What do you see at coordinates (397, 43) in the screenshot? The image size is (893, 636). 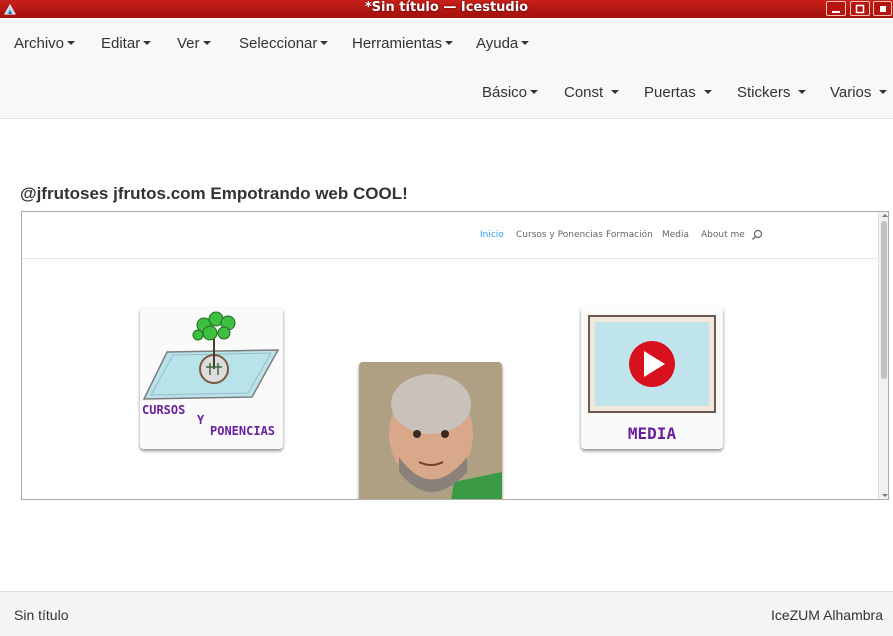 I see `menu-herramientas-label: Herramientas` at bounding box center [397, 43].